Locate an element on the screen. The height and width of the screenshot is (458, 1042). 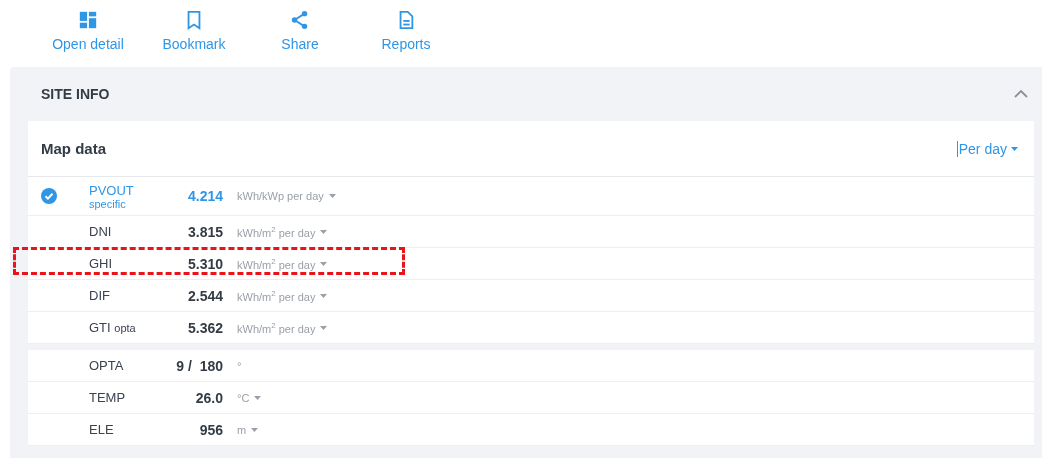
layer-name: TEMP is located at coordinates (108, 397).